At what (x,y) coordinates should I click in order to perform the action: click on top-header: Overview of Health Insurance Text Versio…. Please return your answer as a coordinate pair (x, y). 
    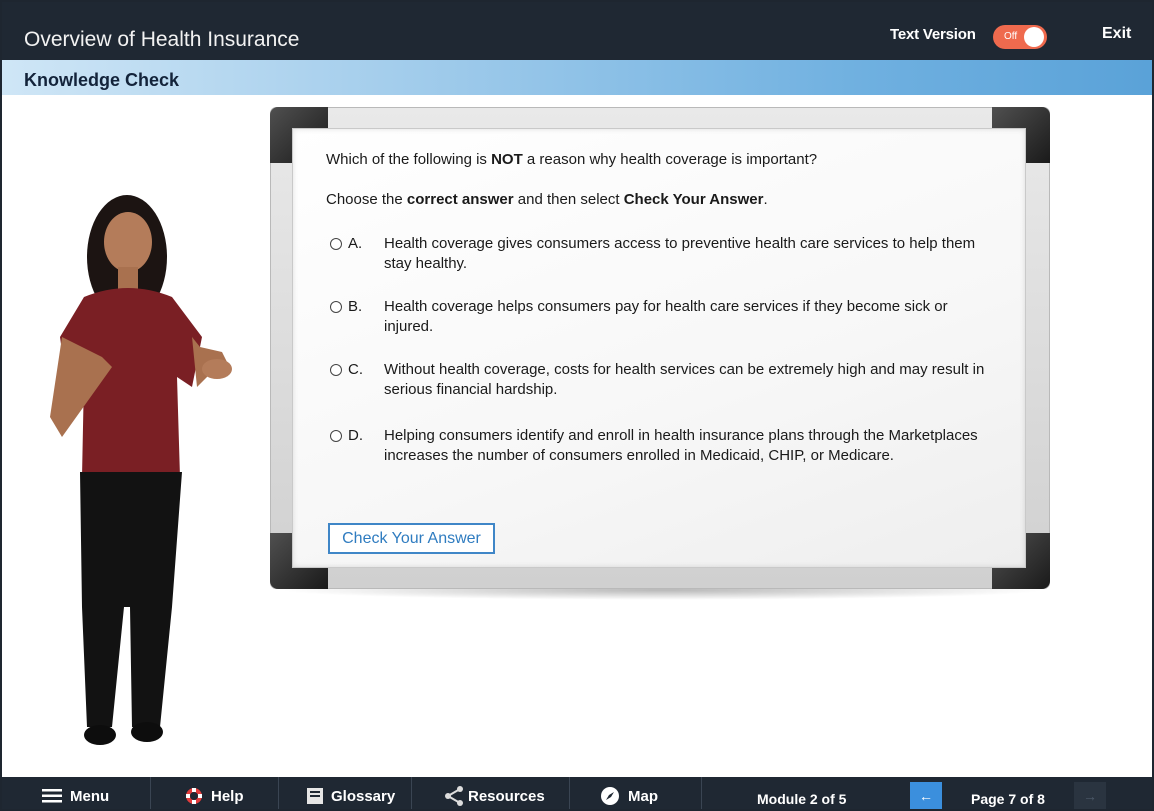
    Looking at the image, I should click on (577, 31).